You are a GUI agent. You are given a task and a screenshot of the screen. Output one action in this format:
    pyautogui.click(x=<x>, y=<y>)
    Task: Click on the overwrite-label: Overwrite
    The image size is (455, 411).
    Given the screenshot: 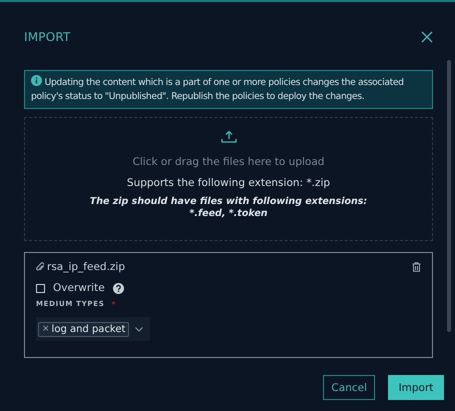 What is the action you would take?
    pyautogui.click(x=79, y=288)
    